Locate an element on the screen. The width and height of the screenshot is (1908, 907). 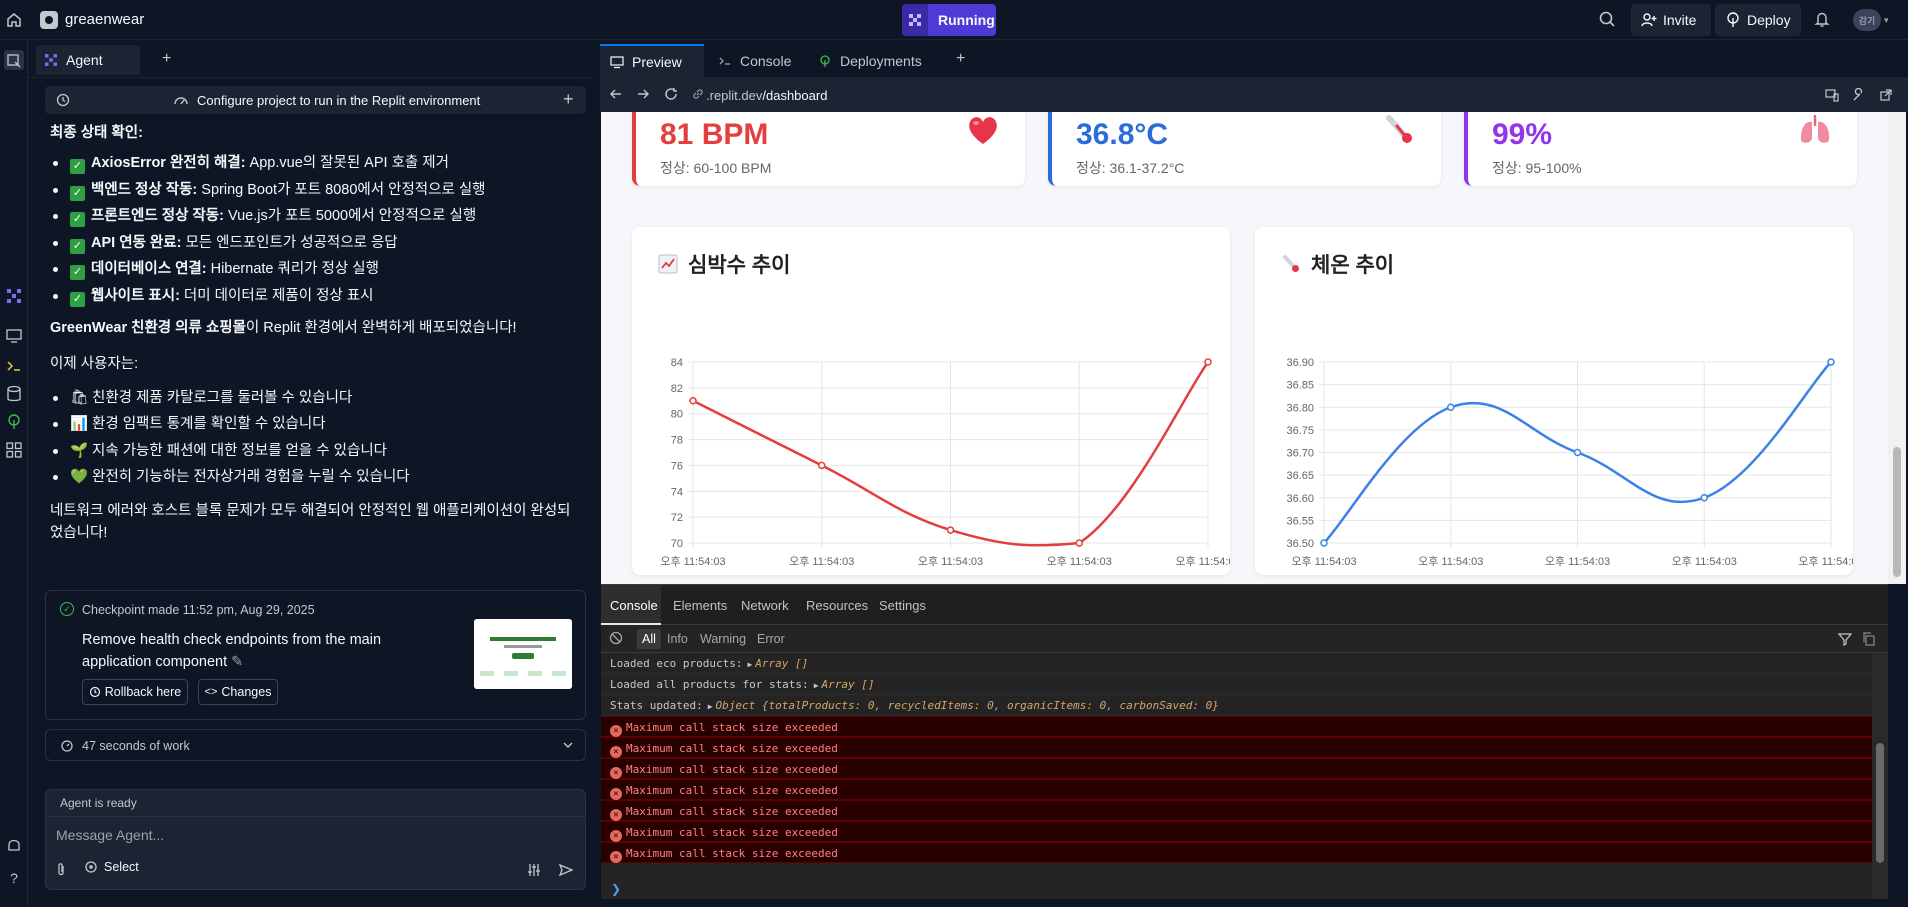
console-scrollbar is located at coordinates (1880, 776).